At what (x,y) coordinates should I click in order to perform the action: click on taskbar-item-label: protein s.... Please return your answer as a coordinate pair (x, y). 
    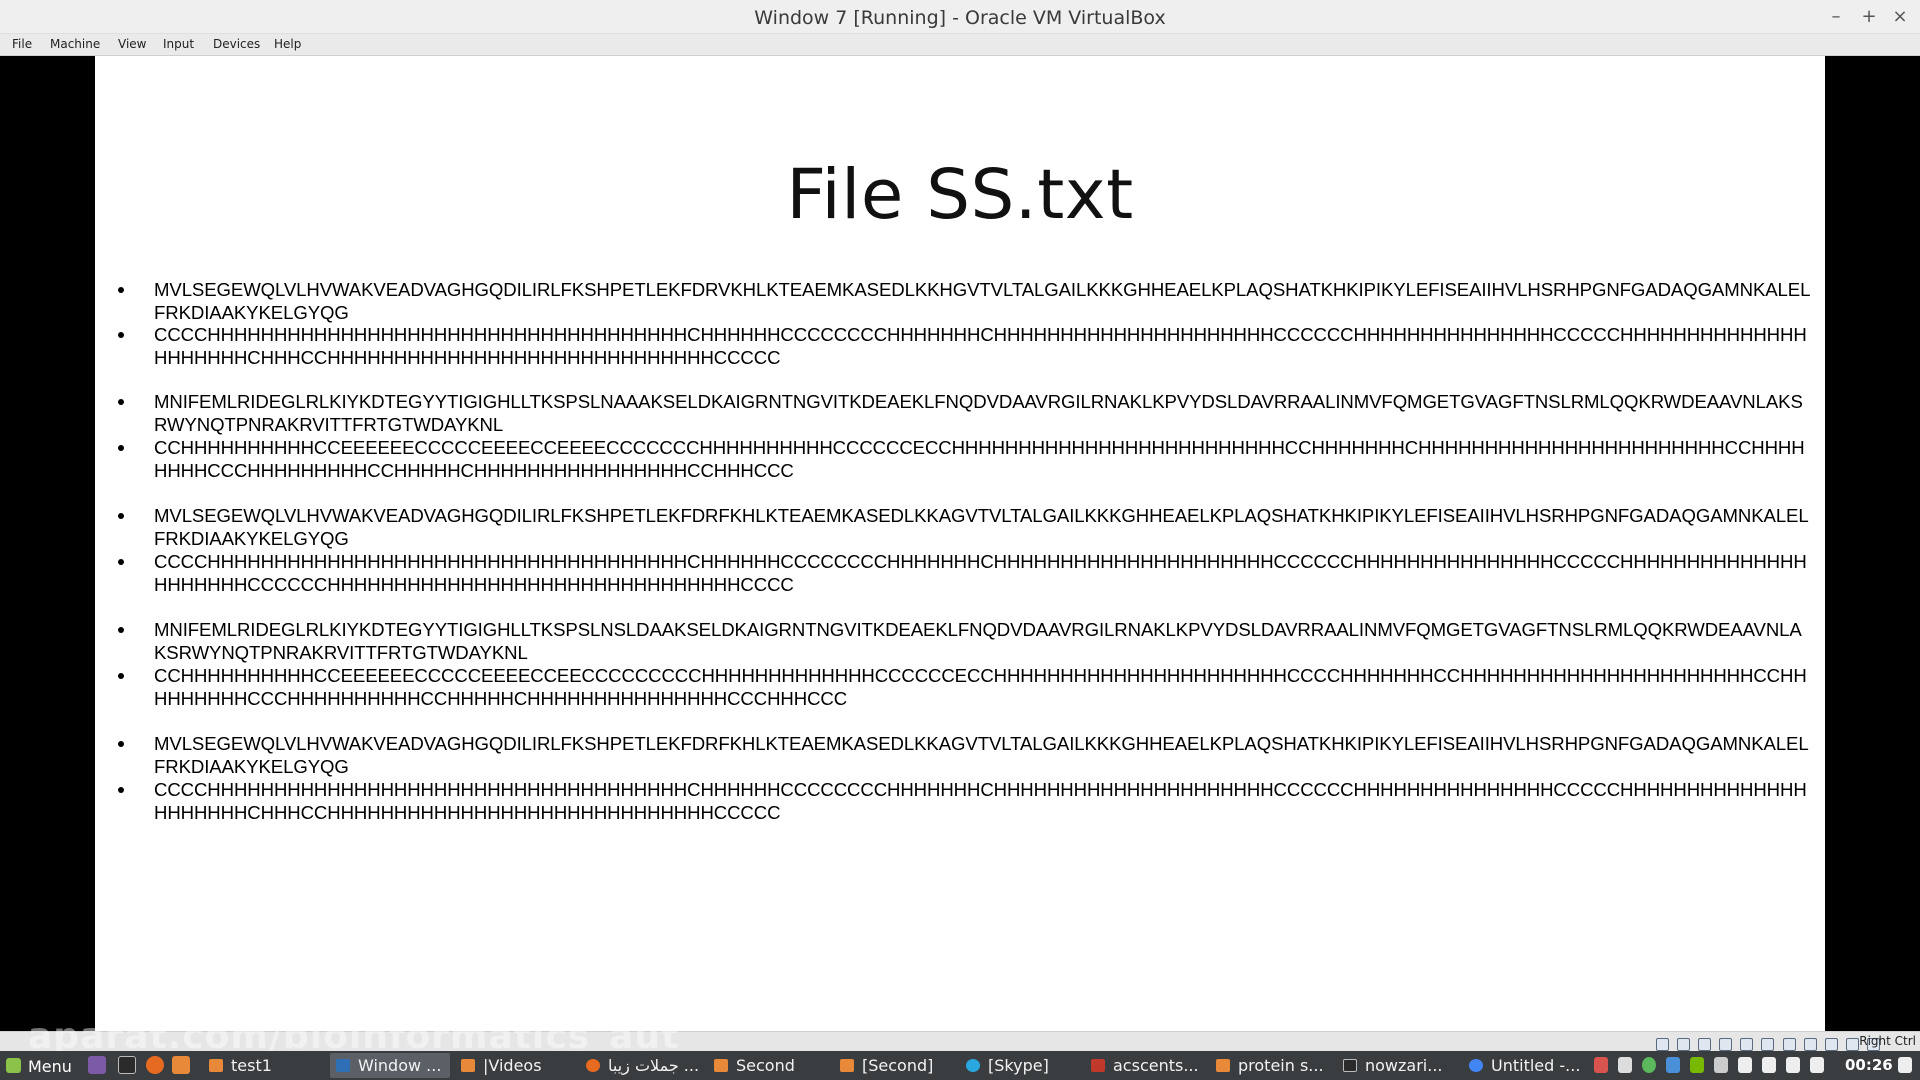
    Looking at the image, I should click on (1281, 1065).